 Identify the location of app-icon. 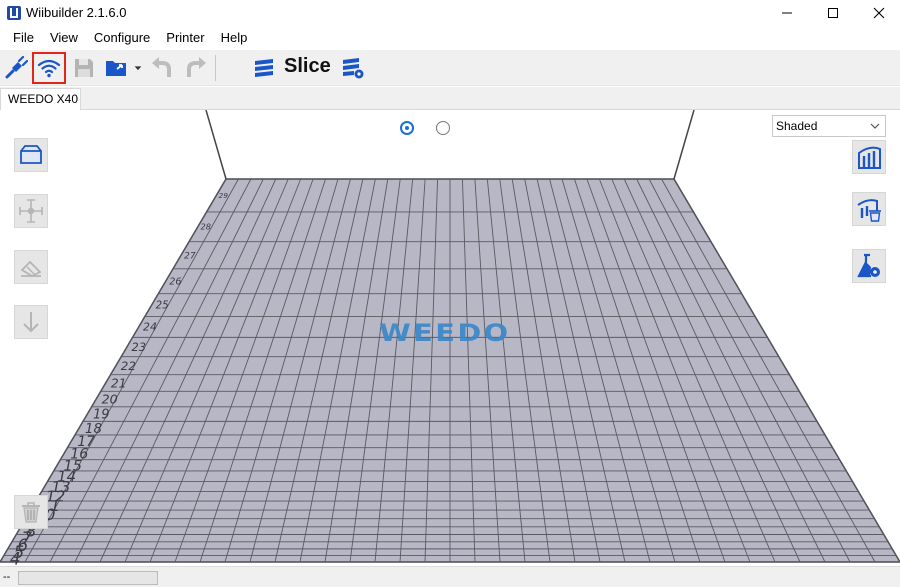
(14, 13).